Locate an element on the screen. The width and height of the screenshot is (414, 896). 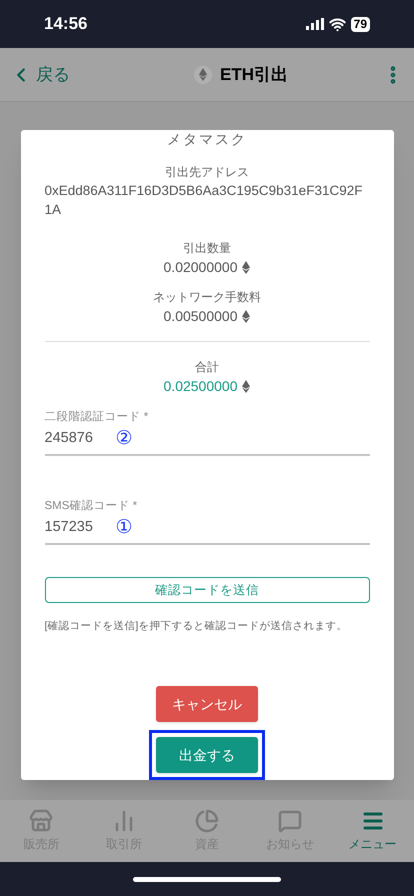
back-button: 戻る is located at coordinates (40, 75).